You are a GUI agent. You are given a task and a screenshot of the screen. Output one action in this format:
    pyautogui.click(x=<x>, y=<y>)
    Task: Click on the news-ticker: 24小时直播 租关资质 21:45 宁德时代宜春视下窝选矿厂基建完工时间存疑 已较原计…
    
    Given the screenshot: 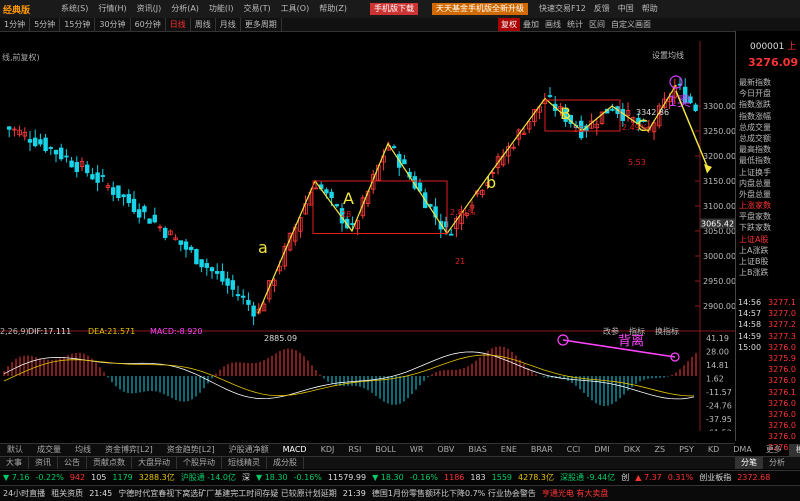 What is the action you would take?
    pyautogui.click(x=400, y=493)
    